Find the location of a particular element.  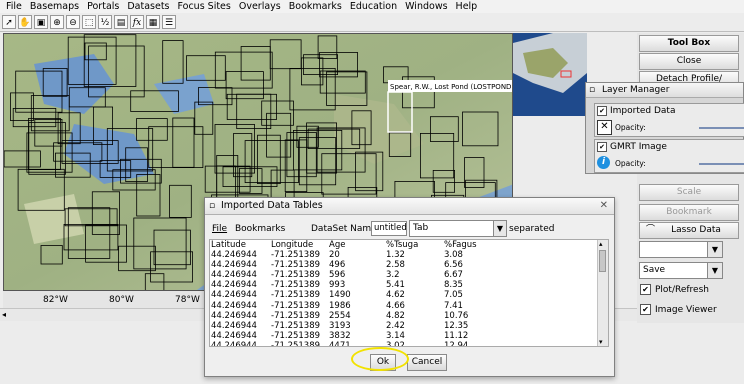

lasso-data-button: ⌒ Lasso Data is located at coordinates (689, 230).